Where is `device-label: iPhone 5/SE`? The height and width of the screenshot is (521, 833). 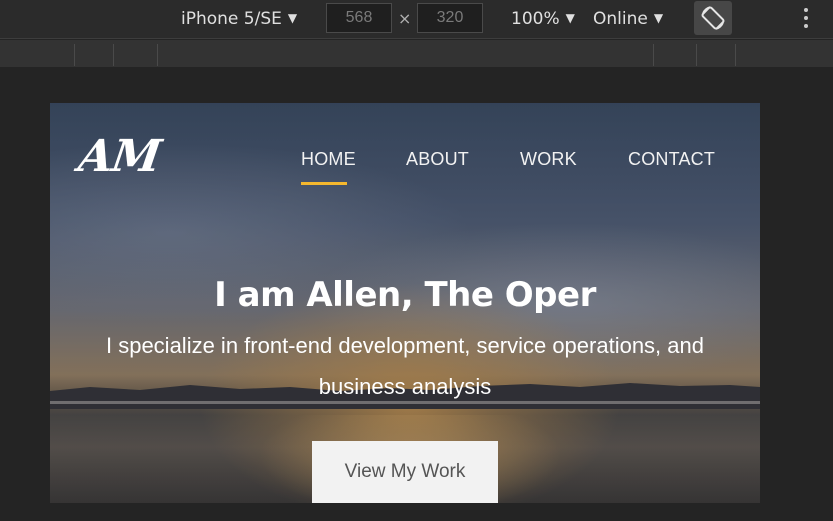 device-label: iPhone 5/SE is located at coordinates (231, 19).